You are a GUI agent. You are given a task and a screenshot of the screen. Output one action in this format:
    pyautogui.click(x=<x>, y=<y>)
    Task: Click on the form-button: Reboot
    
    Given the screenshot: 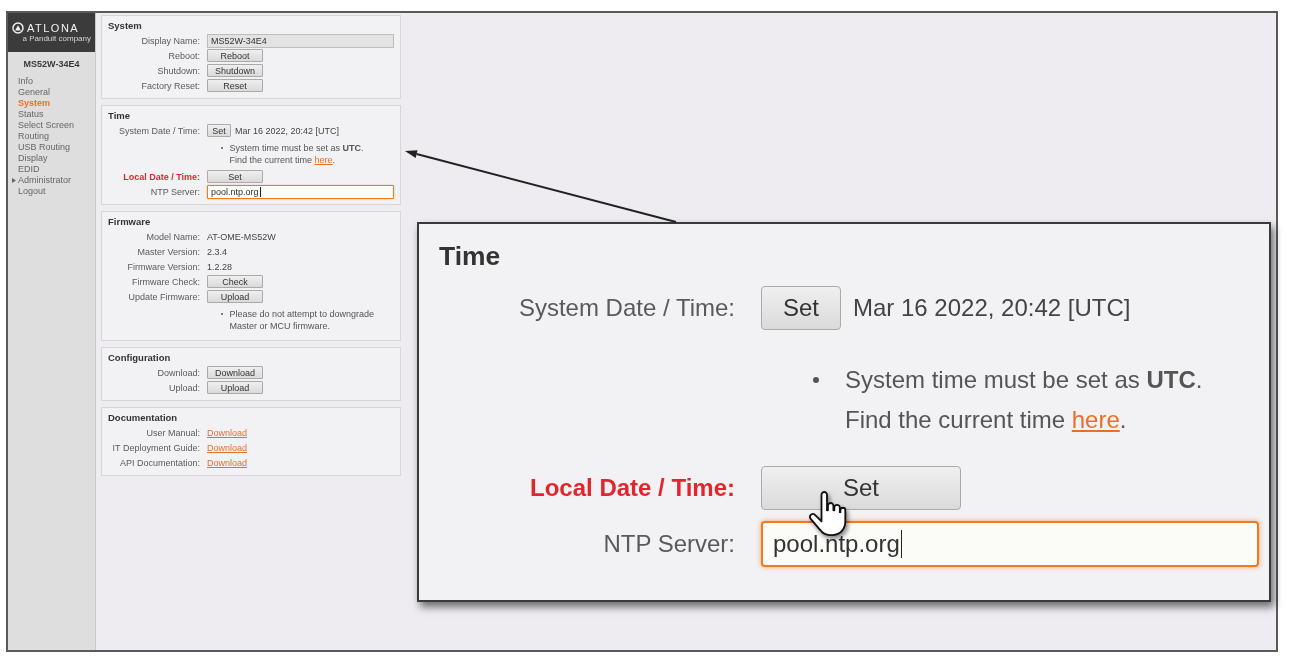 What is the action you would take?
    pyautogui.click(x=235, y=55)
    